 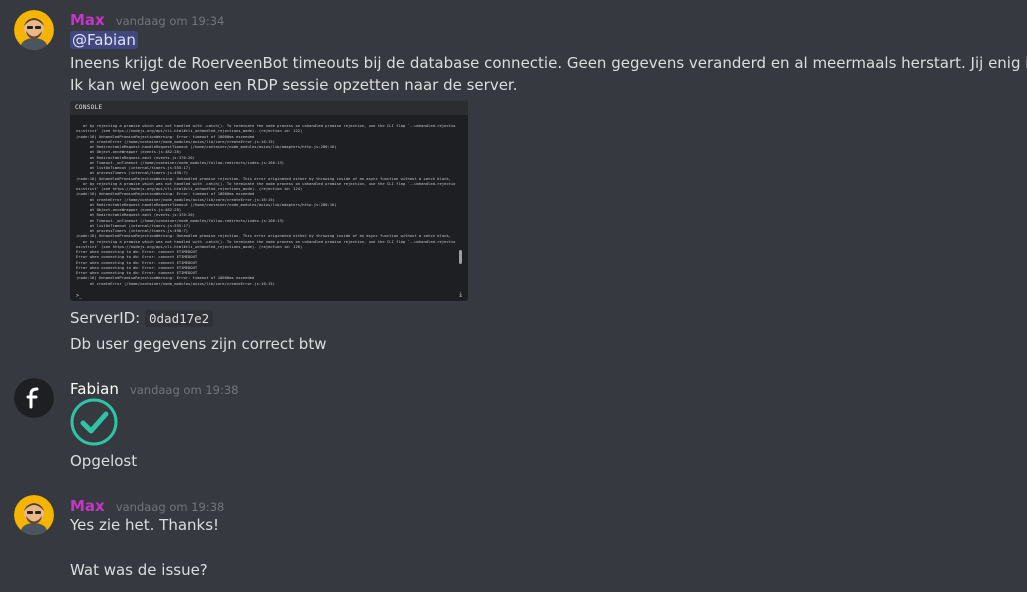 I want to click on message-text: Opgelost, so click(x=104, y=461).